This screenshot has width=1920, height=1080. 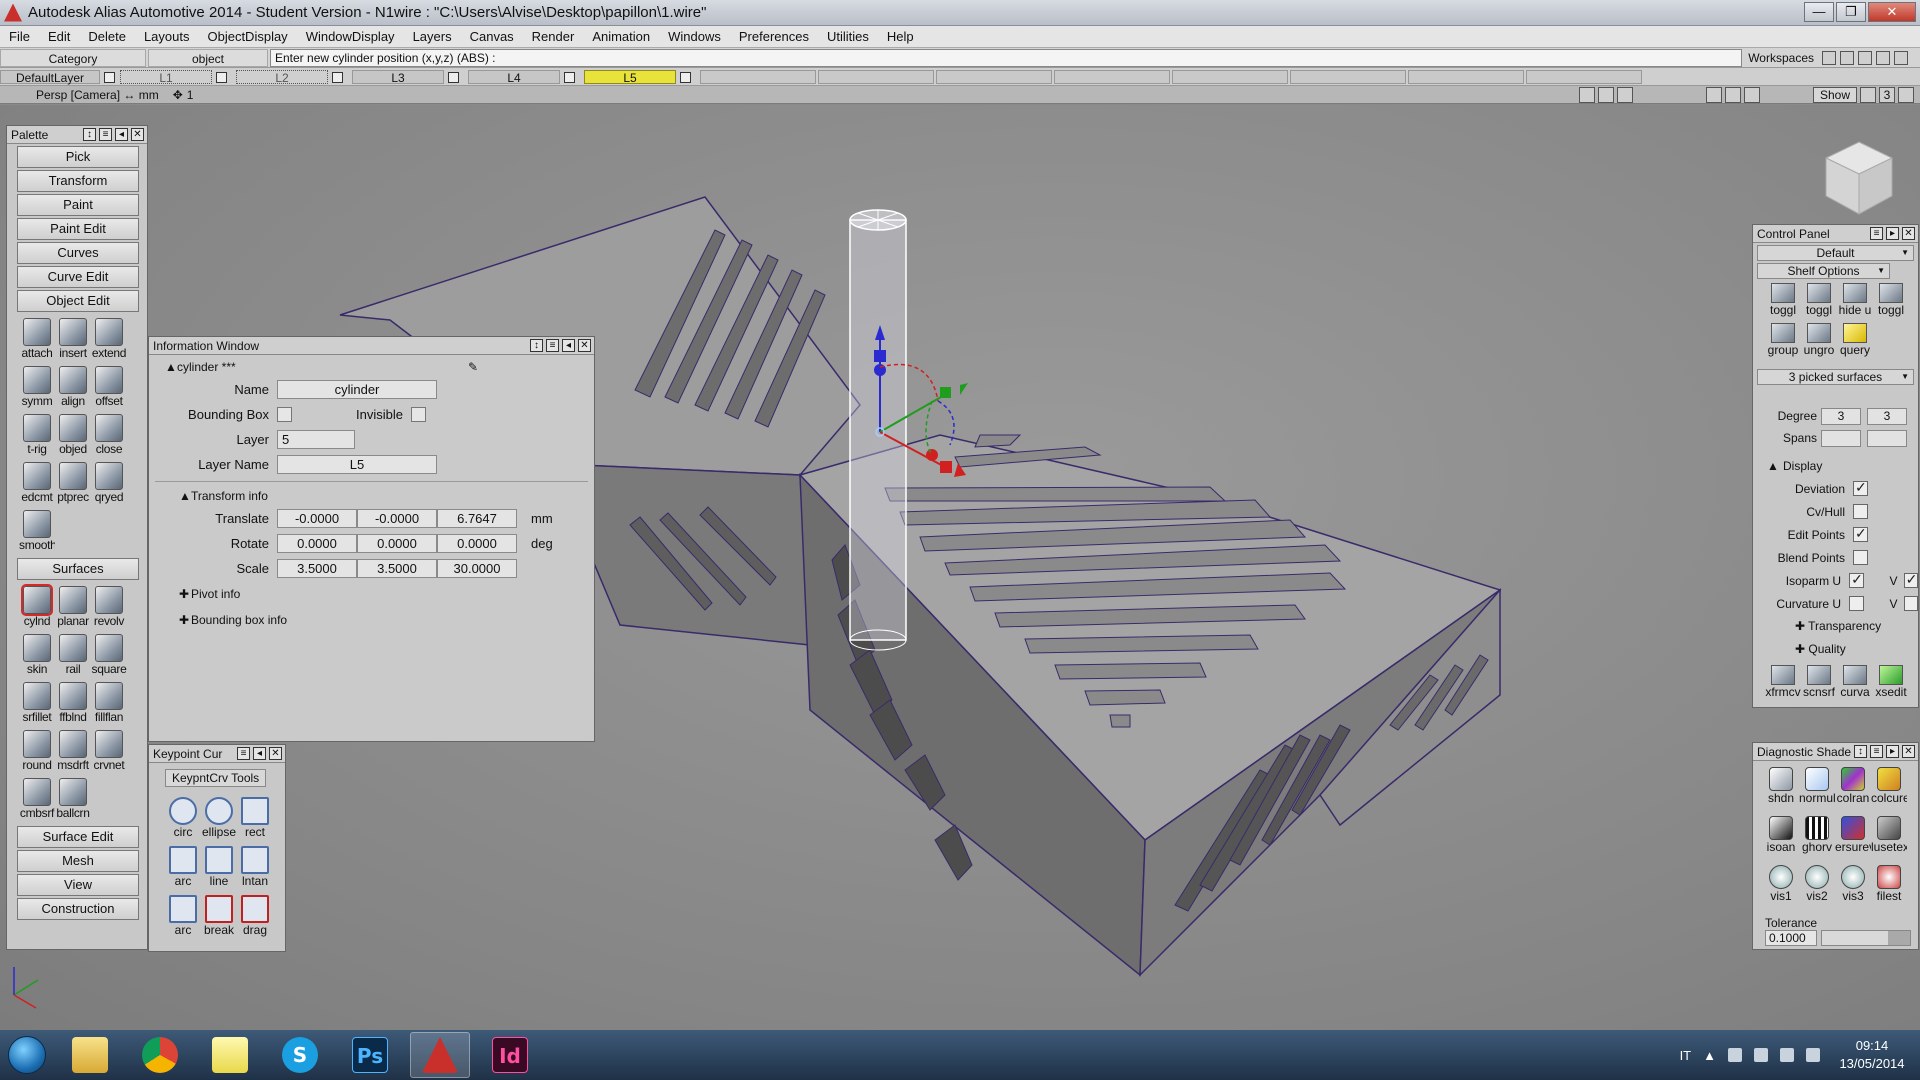 What do you see at coordinates (1853, 789) in the screenshot?
I see `diag-colran: colran` at bounding box center [1853, 789].